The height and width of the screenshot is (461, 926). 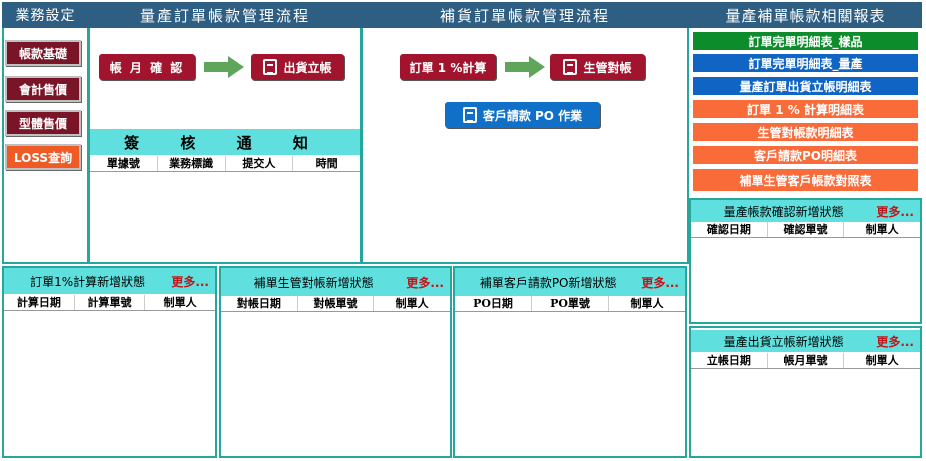 What do you see at coordinates (525, 15) in the screenshot?
I see `replenish-flow-header: 補貨訂單帳款管理流程` at bounding box center [525, 15].